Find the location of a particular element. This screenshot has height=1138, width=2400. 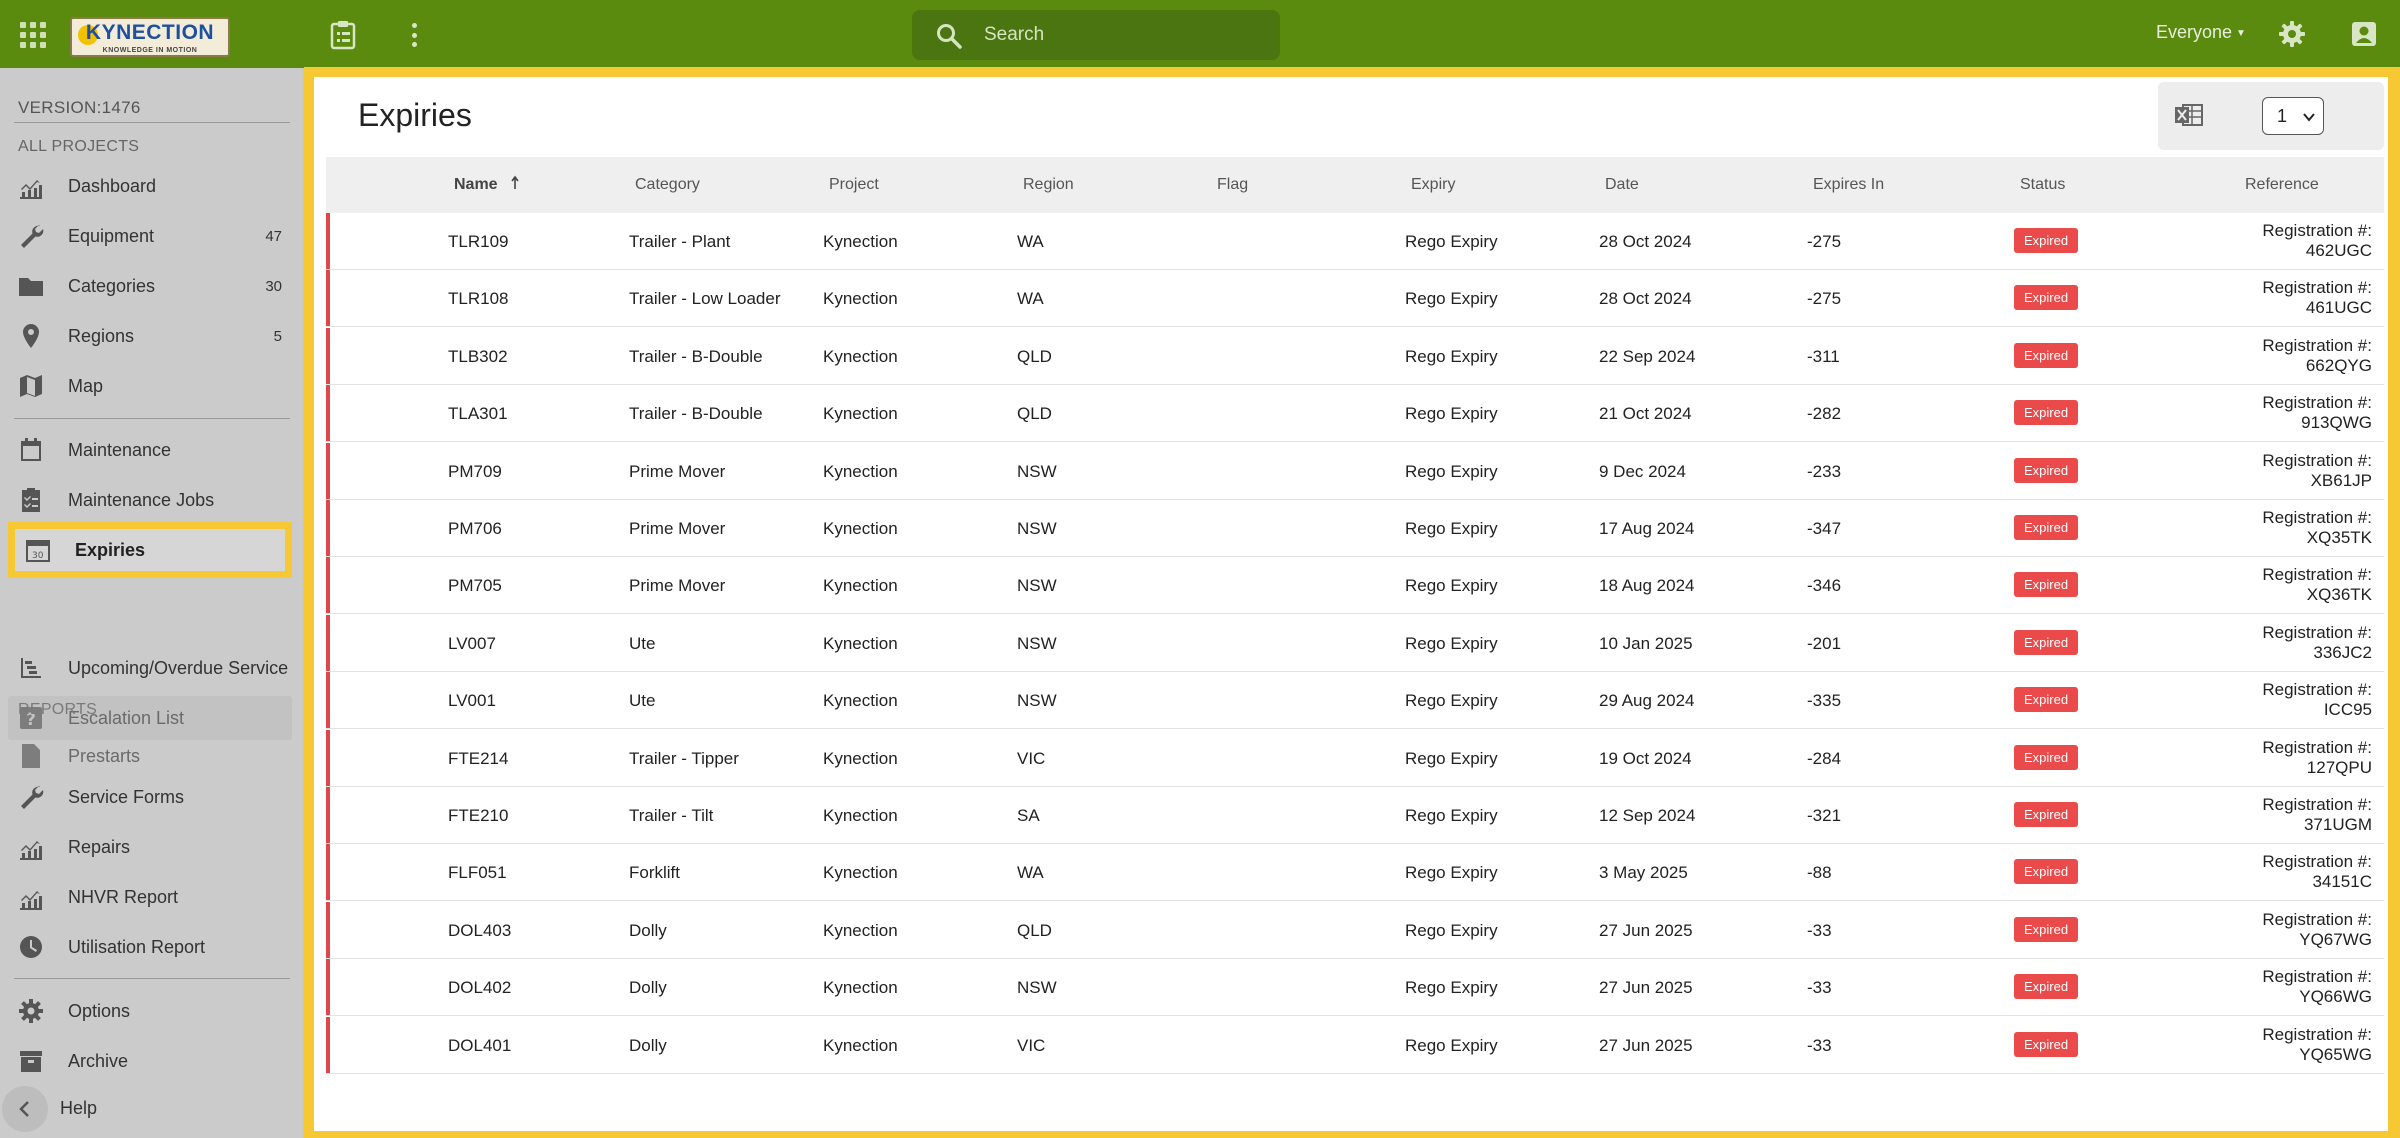

column-header-status: Status is located at coordinates (2042, 185).